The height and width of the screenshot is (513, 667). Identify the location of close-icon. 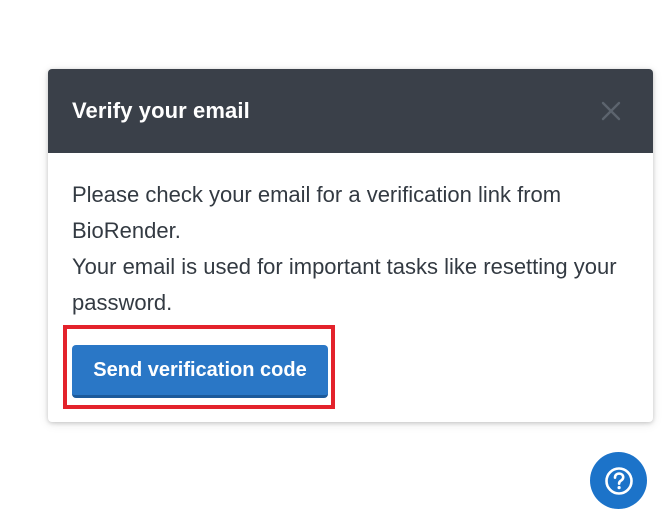
(611, 111).